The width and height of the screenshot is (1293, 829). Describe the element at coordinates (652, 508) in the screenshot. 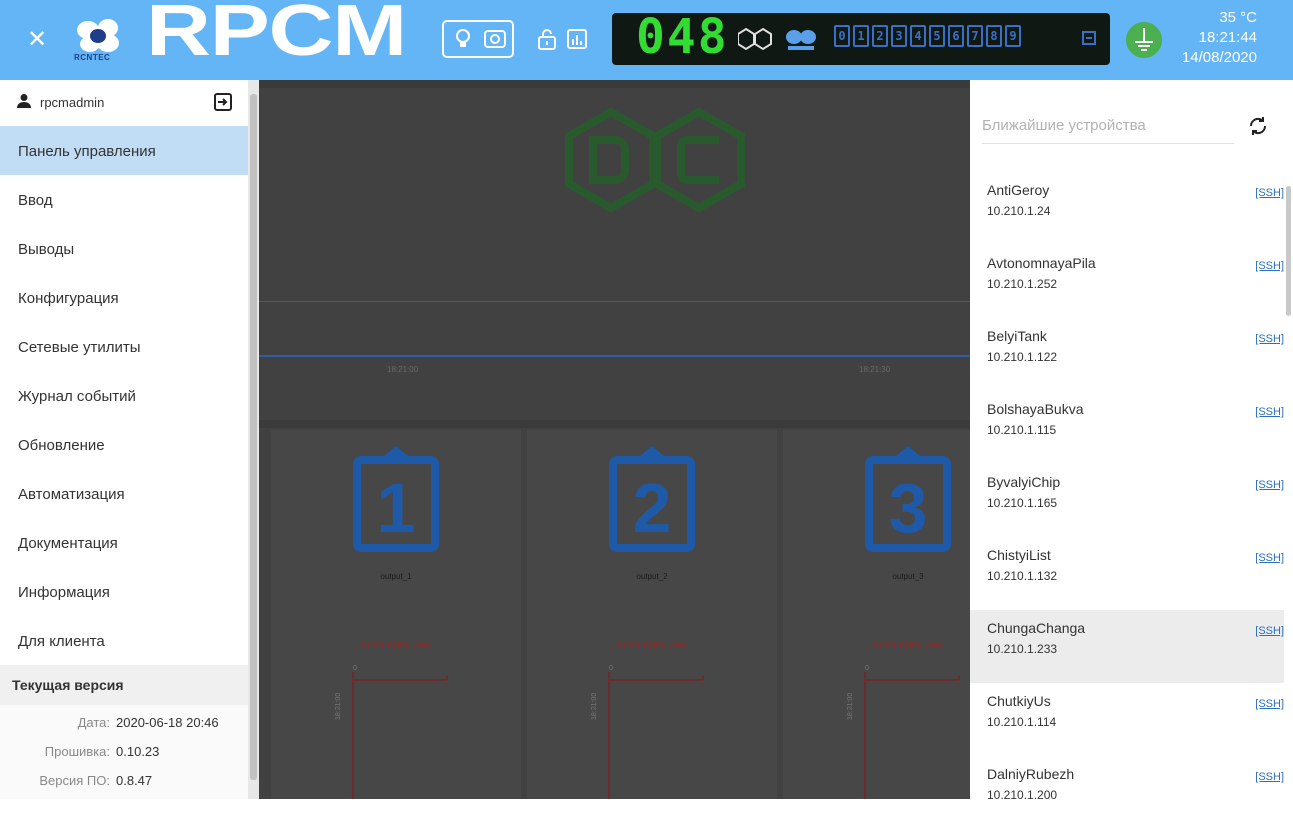

I see `output-number: 2` at that location.